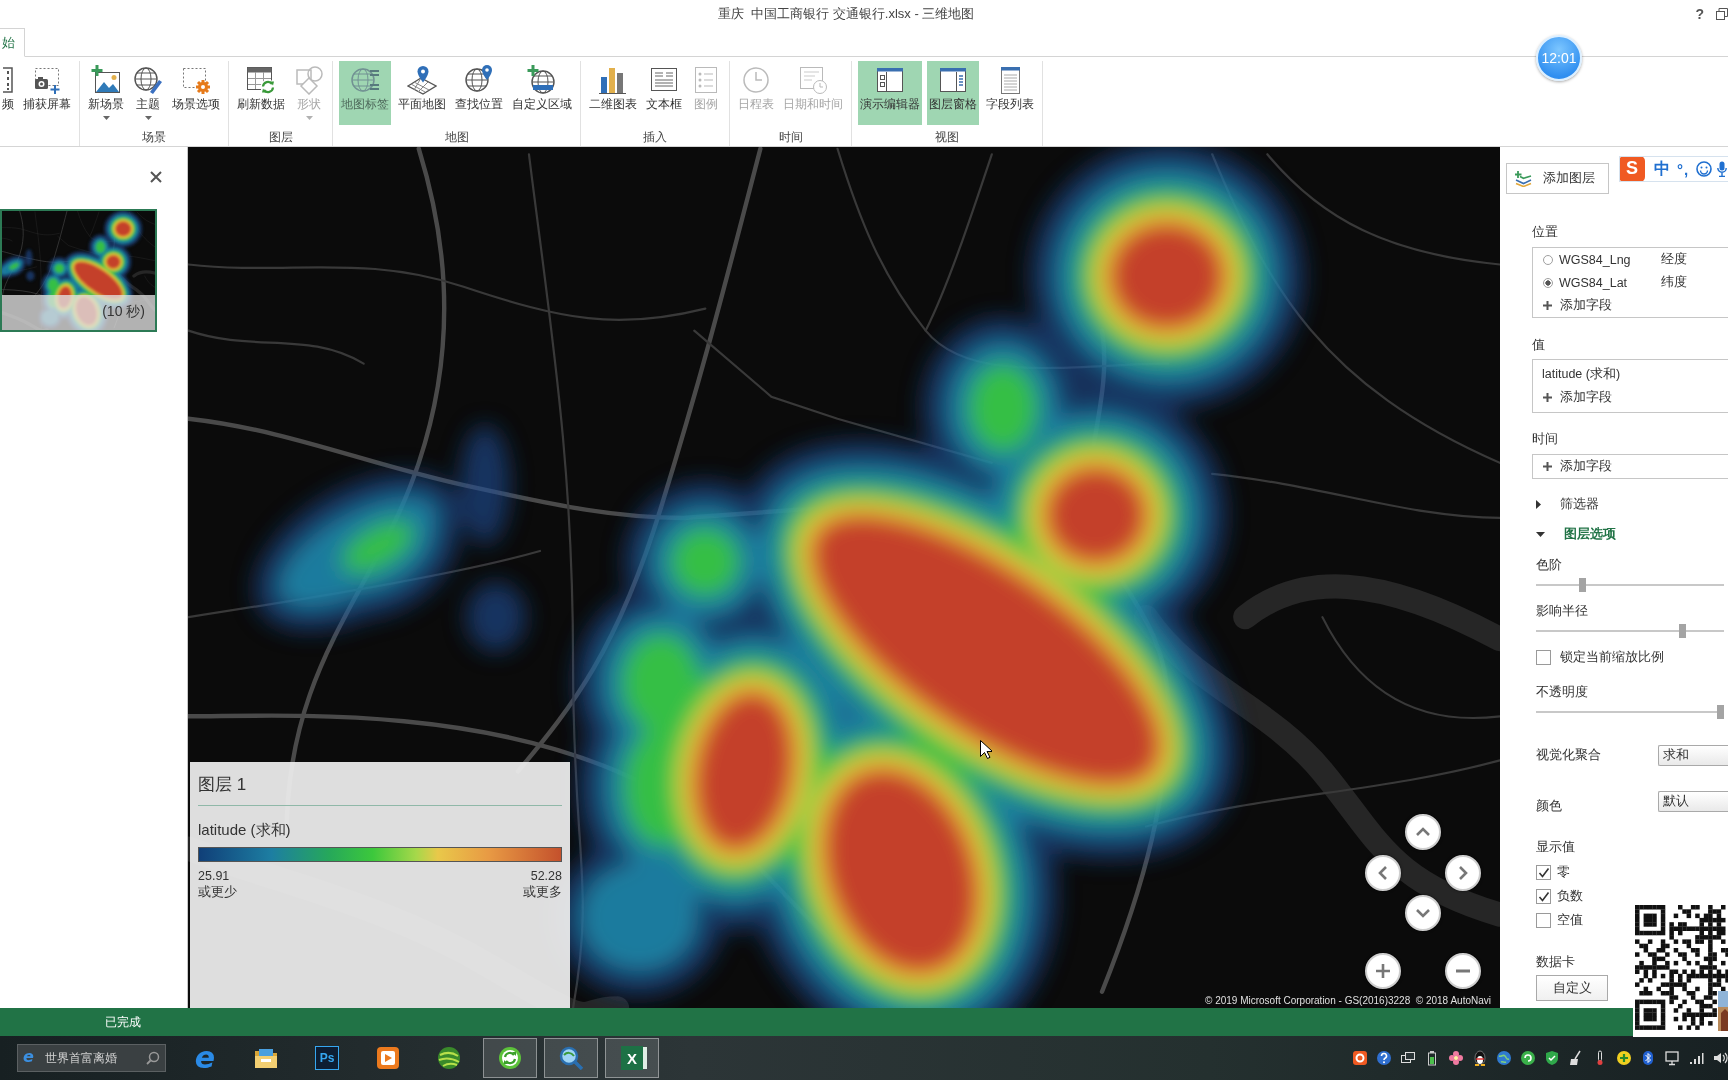 The width and height of the screenshot is (1728, 1080). Describe the element at coordinates (1704, 169) in the screenshot. I see `smiley-icon` at that location.